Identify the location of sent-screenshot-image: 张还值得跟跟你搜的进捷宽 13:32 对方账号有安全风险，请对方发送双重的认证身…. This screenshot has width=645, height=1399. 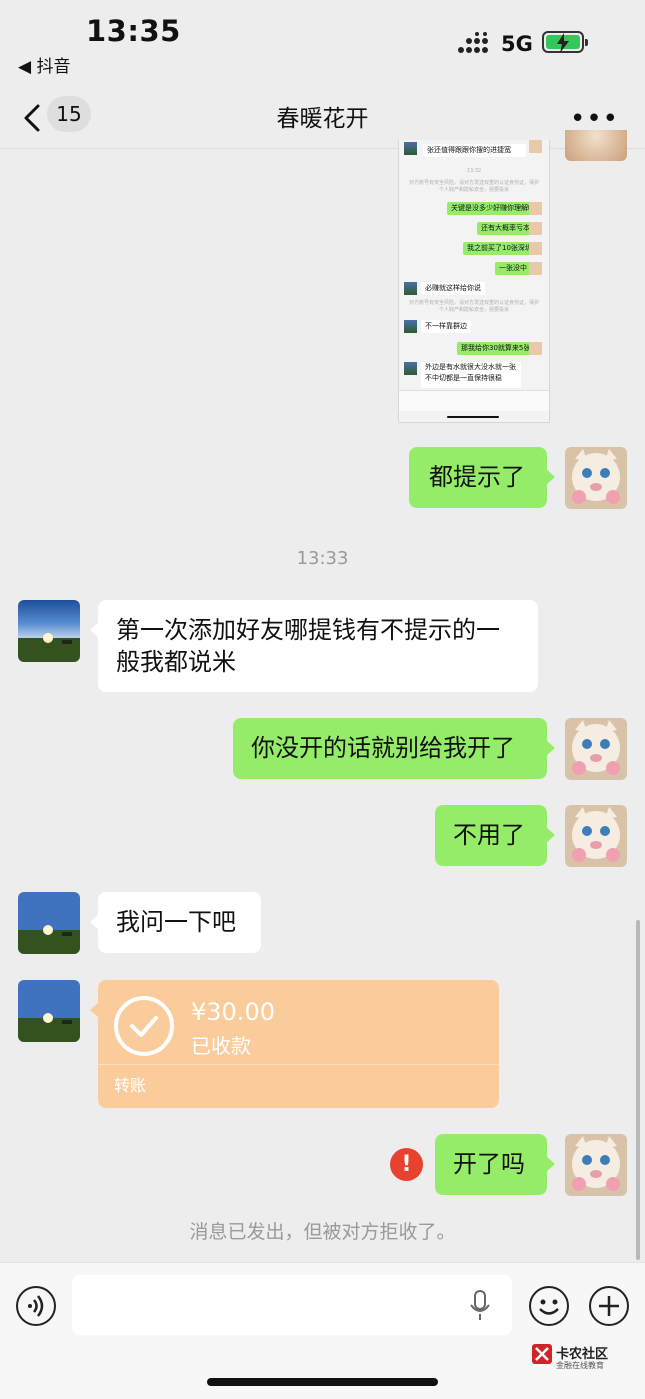
(474, 281).